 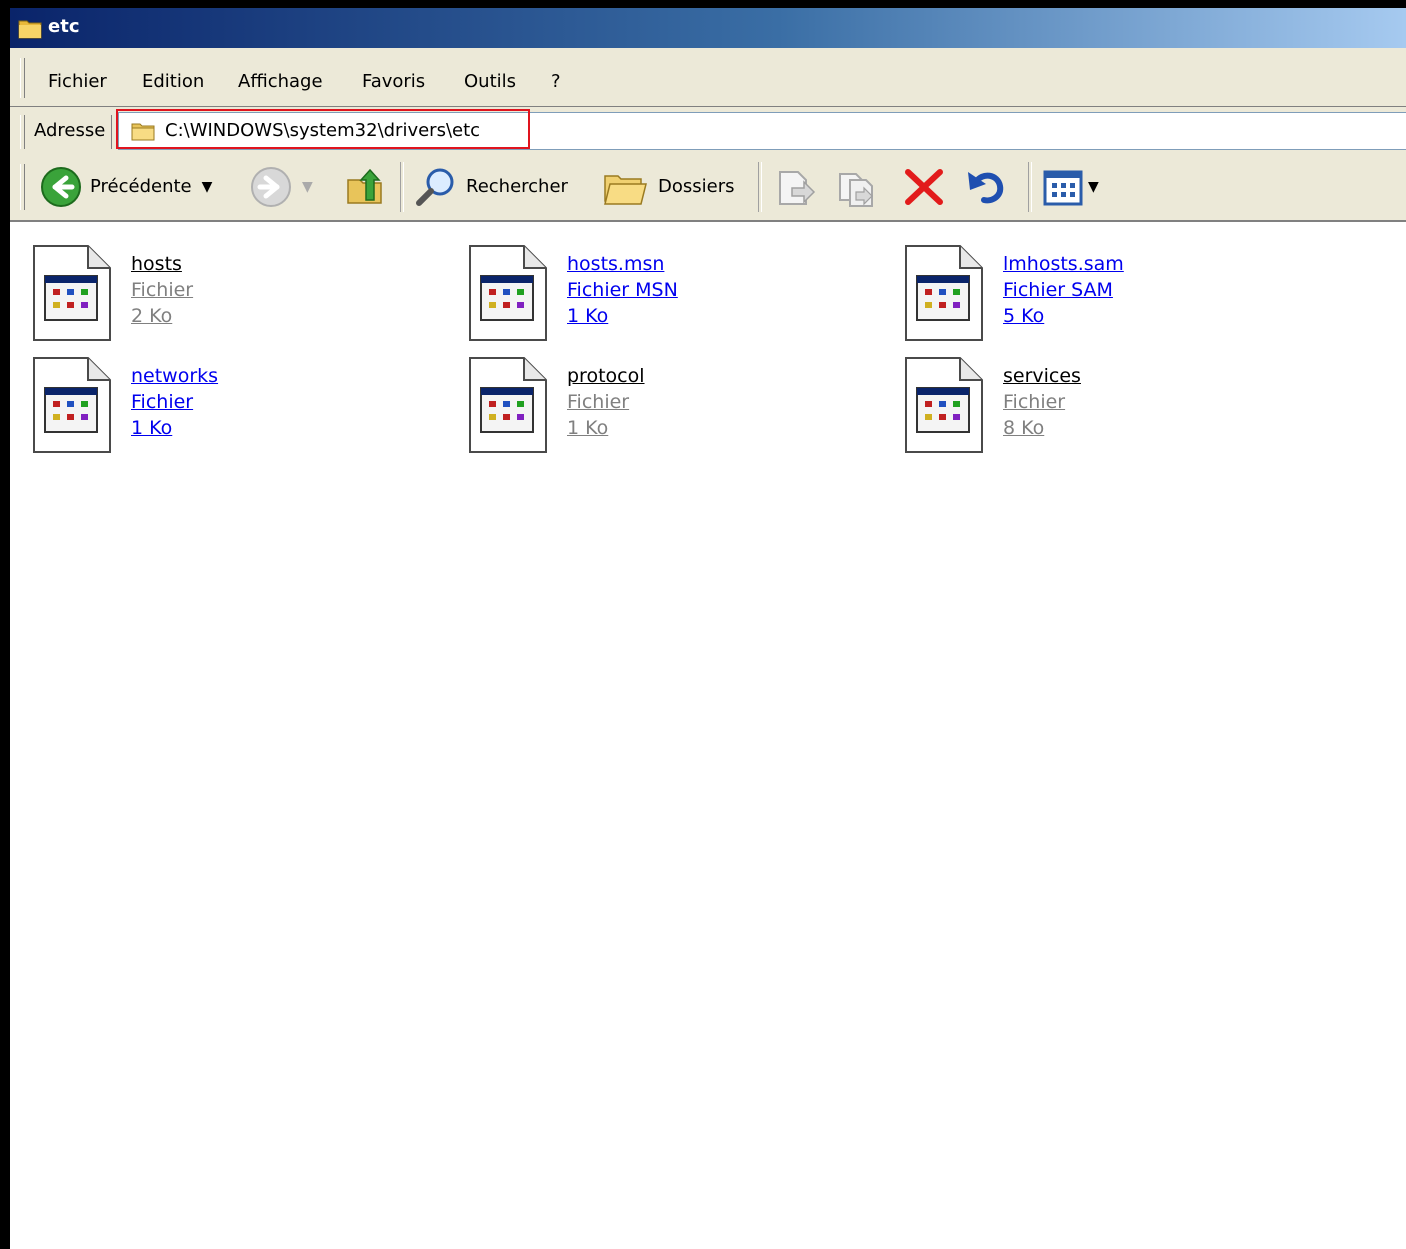 What do you see at coordinates (173, 82) in the screenshot?
I see `menu-edition: Edition` at bounding box center [173, 82].